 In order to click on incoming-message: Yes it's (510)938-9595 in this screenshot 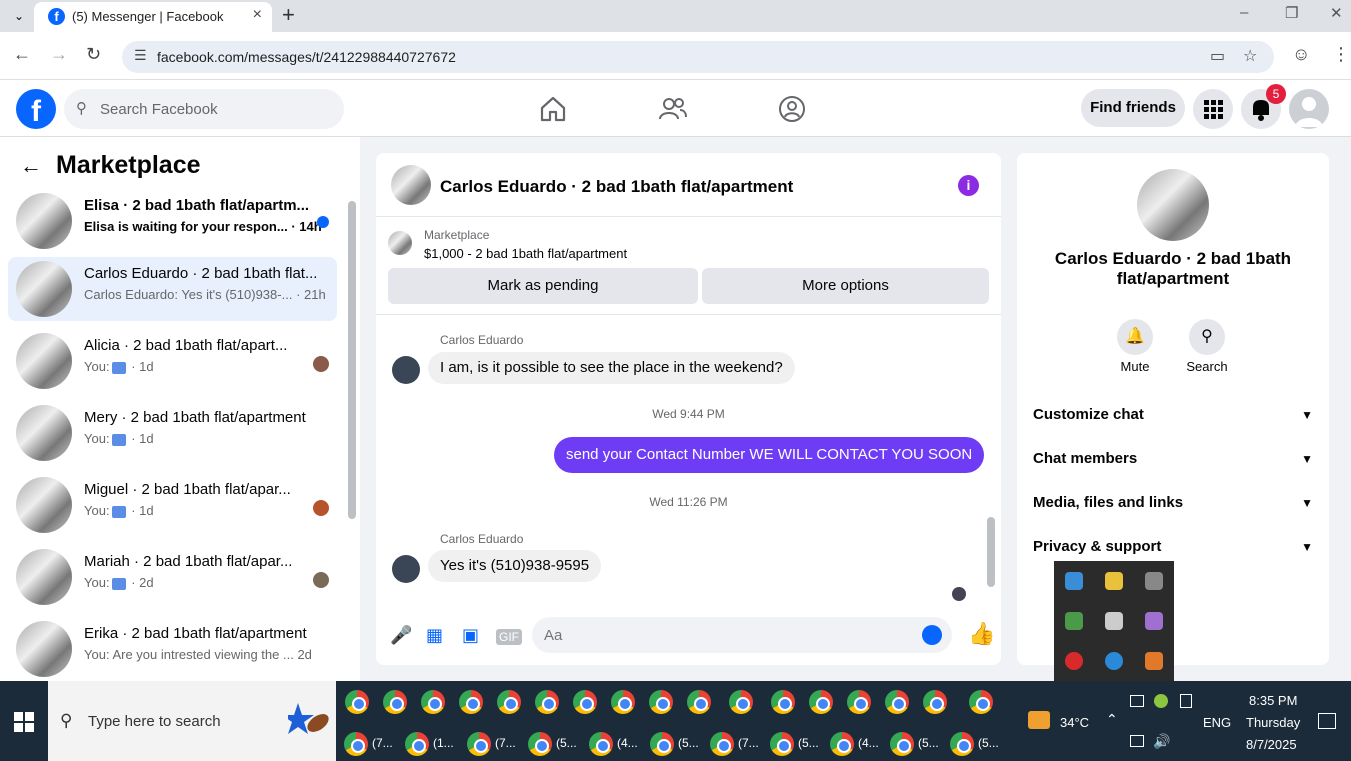, I will do `click(515, 566)`.